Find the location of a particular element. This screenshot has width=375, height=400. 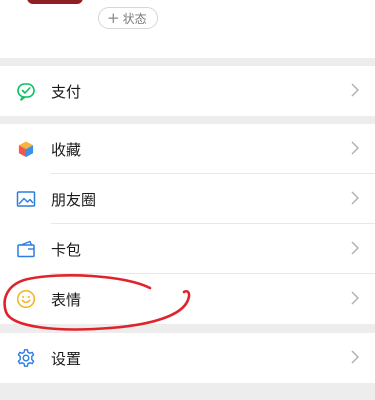

menu-item-cards: 卡包 is located at coordinates (187, 249).